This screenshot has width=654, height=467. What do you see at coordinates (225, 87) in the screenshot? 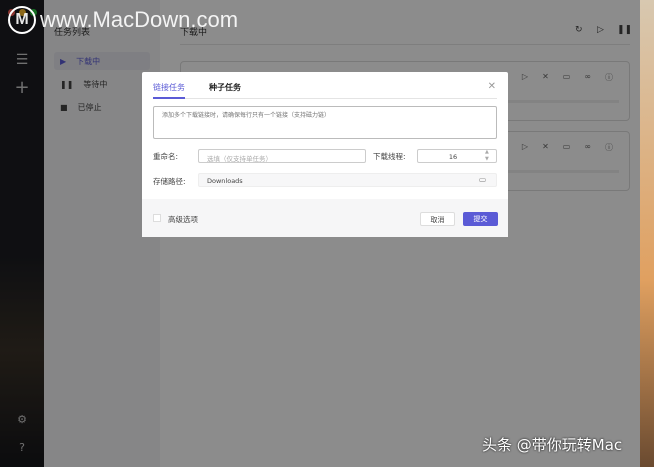
I see `tab-torrent-task: 种子任务` at bounding box center [225, 87].